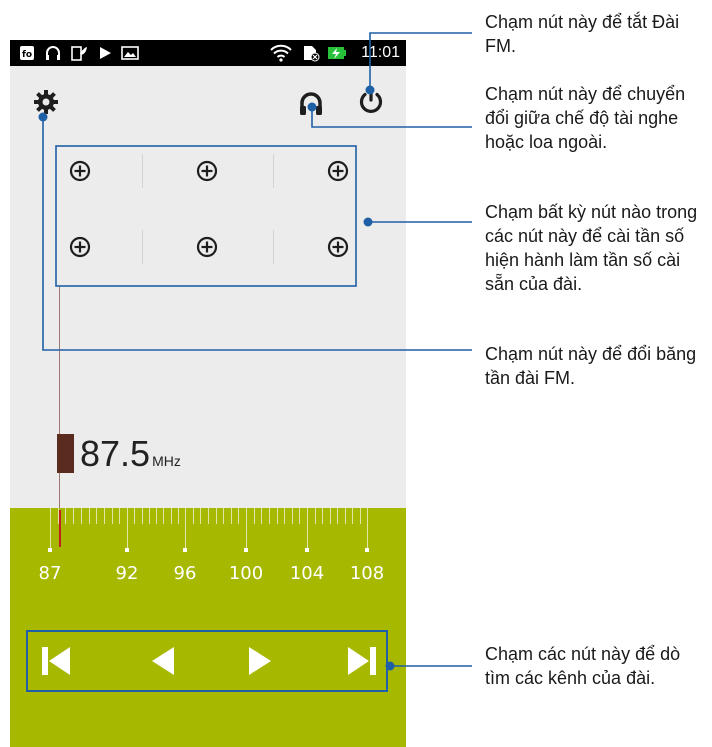 The width and height of the screenshot is (712, 747). I want to click on callout-band: Chạm nút này để đổi băng tần đài FM., so click(591, 366).